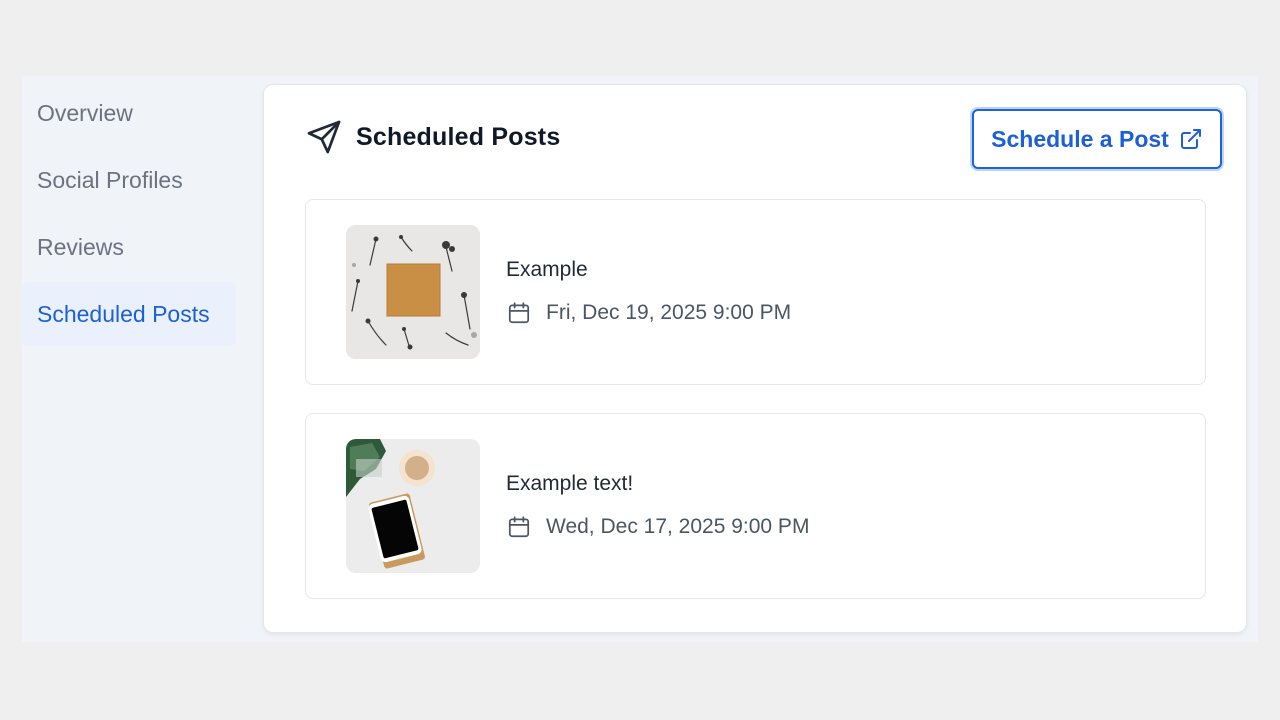  What do you see at coordinates (1191, 139) in the screenshot?
I see `external-link-icon` at bounding box center [1191, 139].